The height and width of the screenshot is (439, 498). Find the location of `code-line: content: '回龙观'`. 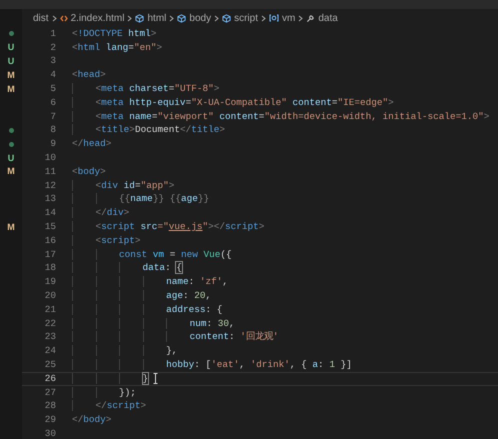

code-line: content: '回龙观' is located at coordinates (175, 337).